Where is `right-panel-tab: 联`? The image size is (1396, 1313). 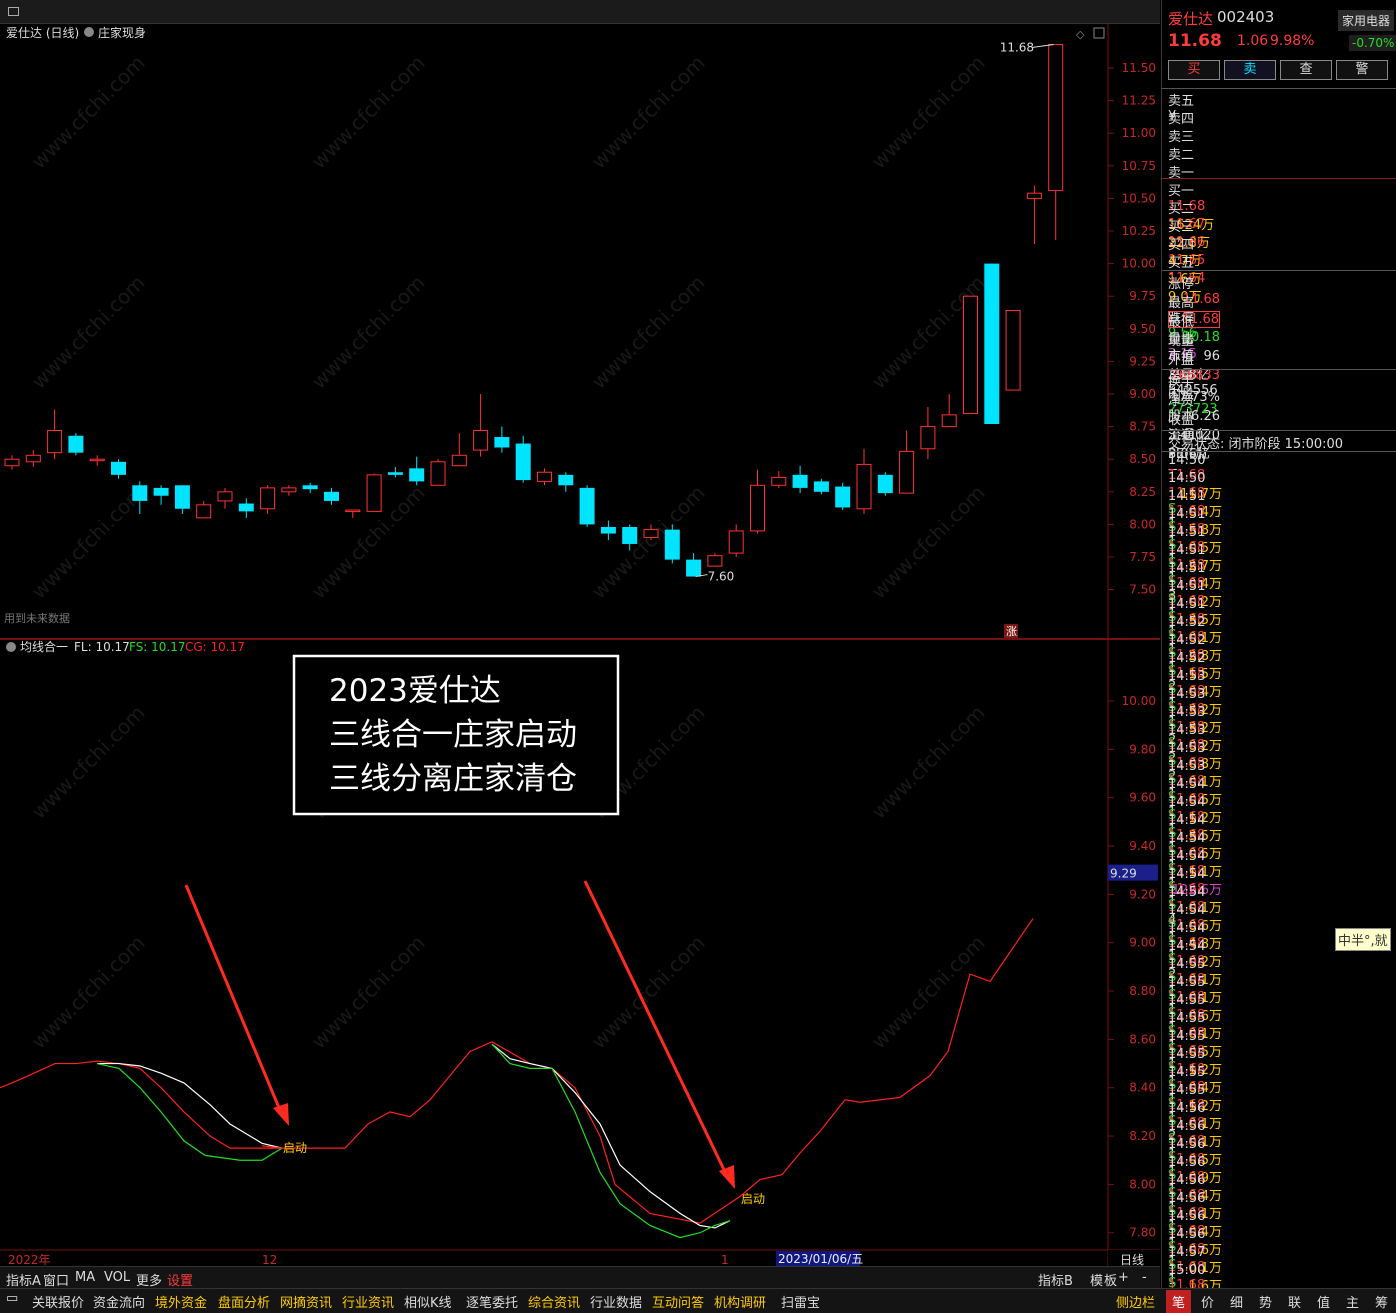
right-panel-tab: 联 is located at coordinates (1294, 1301).